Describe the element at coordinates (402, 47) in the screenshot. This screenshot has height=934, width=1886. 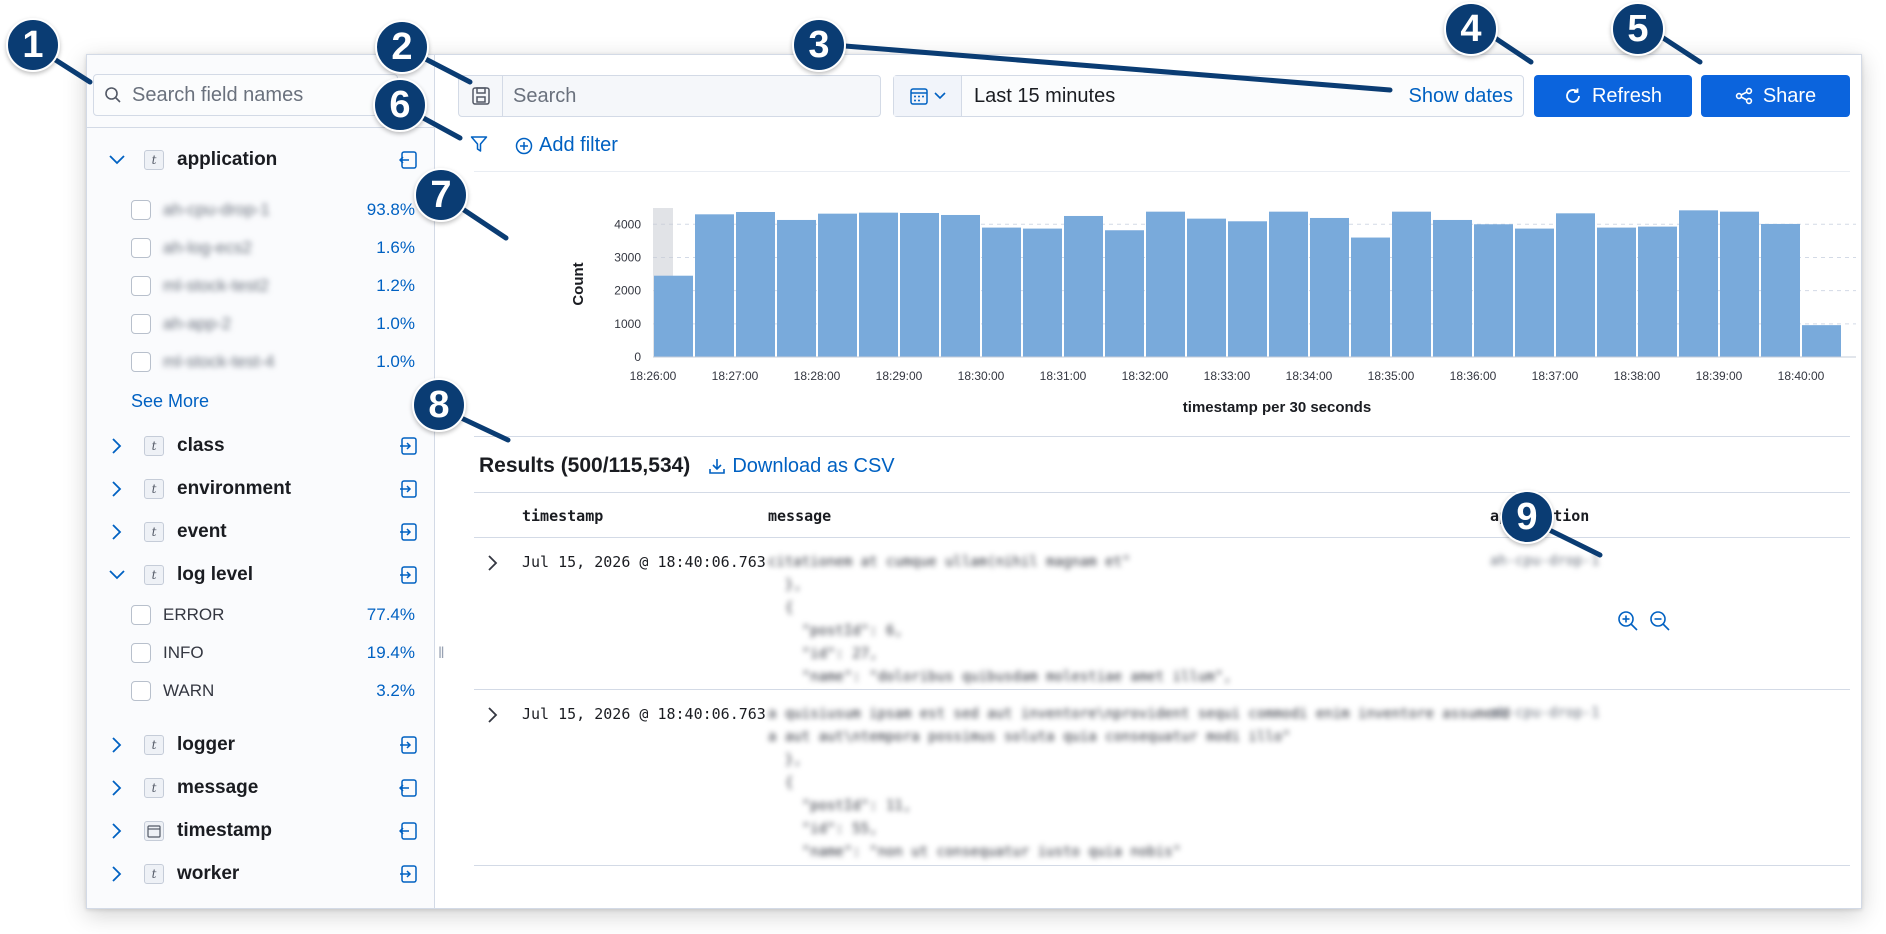
I see `callout-2: 2` at that location.